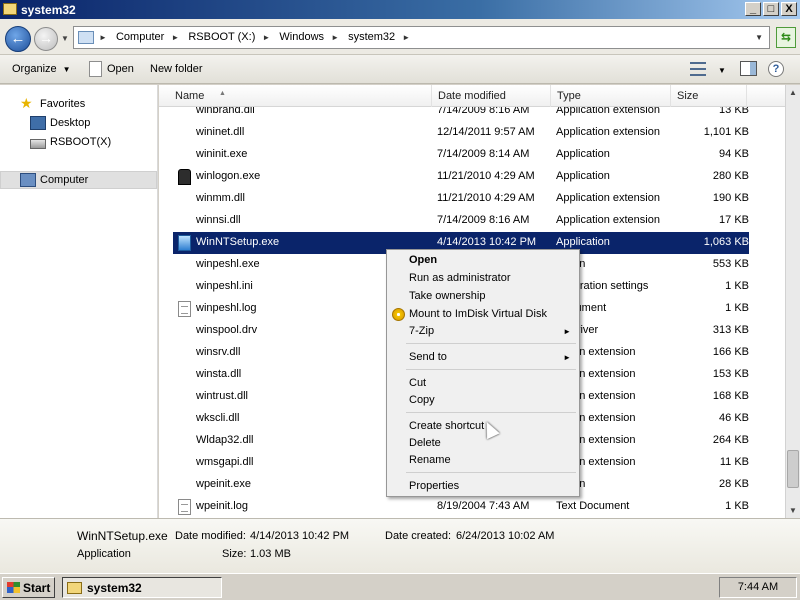 The image size is (800, 600). I want to click on winlogon-icon, so click(184, 177).